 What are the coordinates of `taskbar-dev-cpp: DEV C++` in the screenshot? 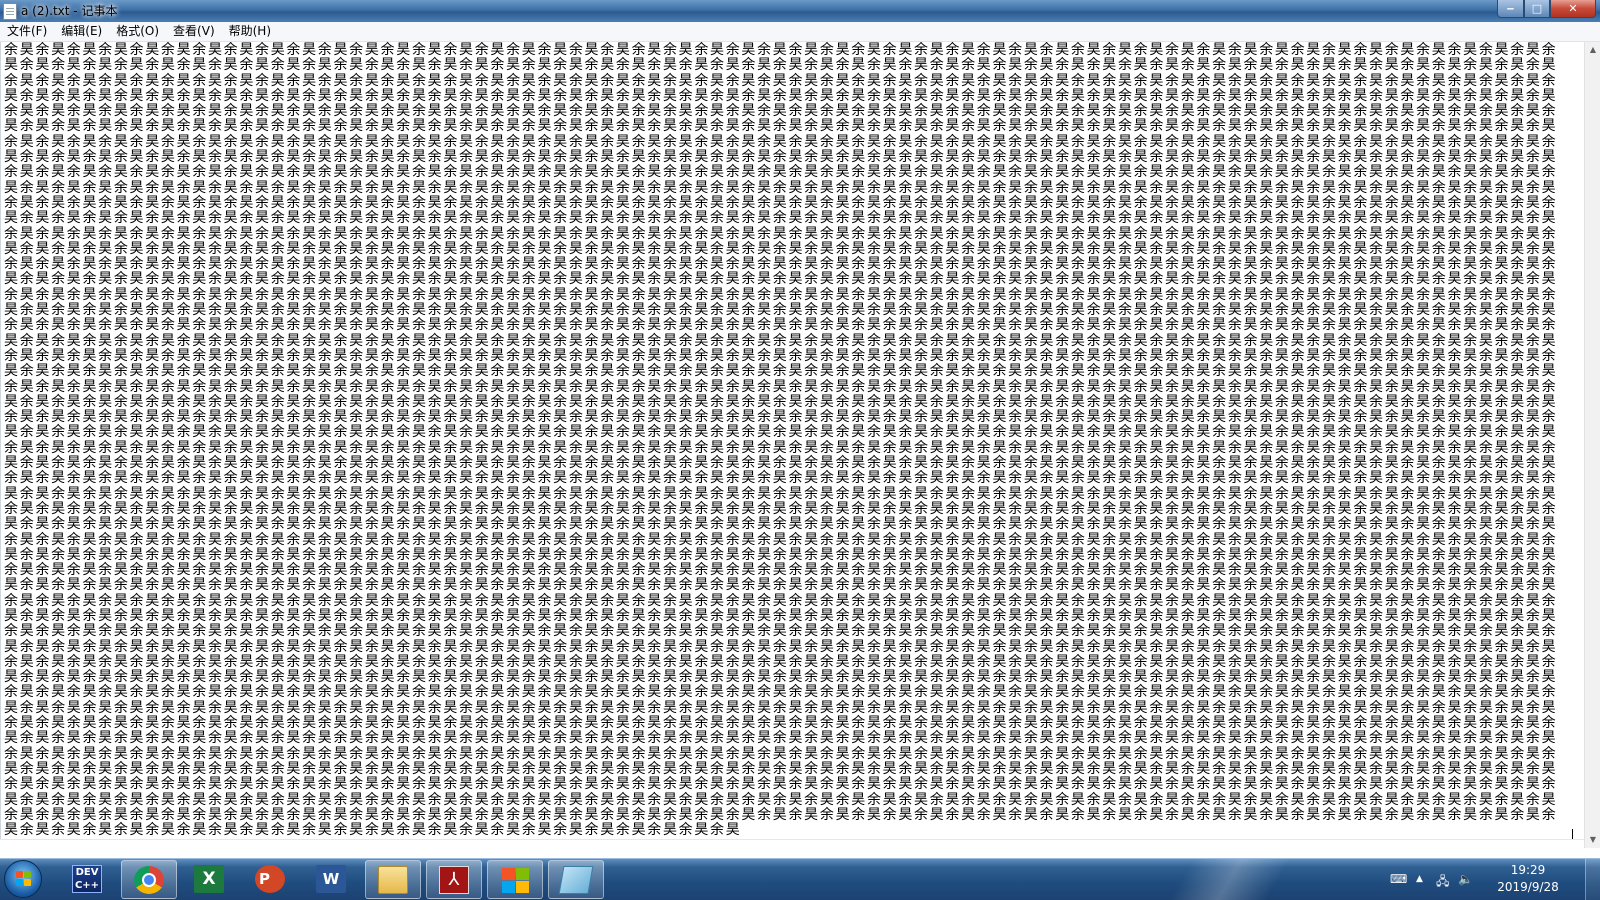 It's located at (88, 879).